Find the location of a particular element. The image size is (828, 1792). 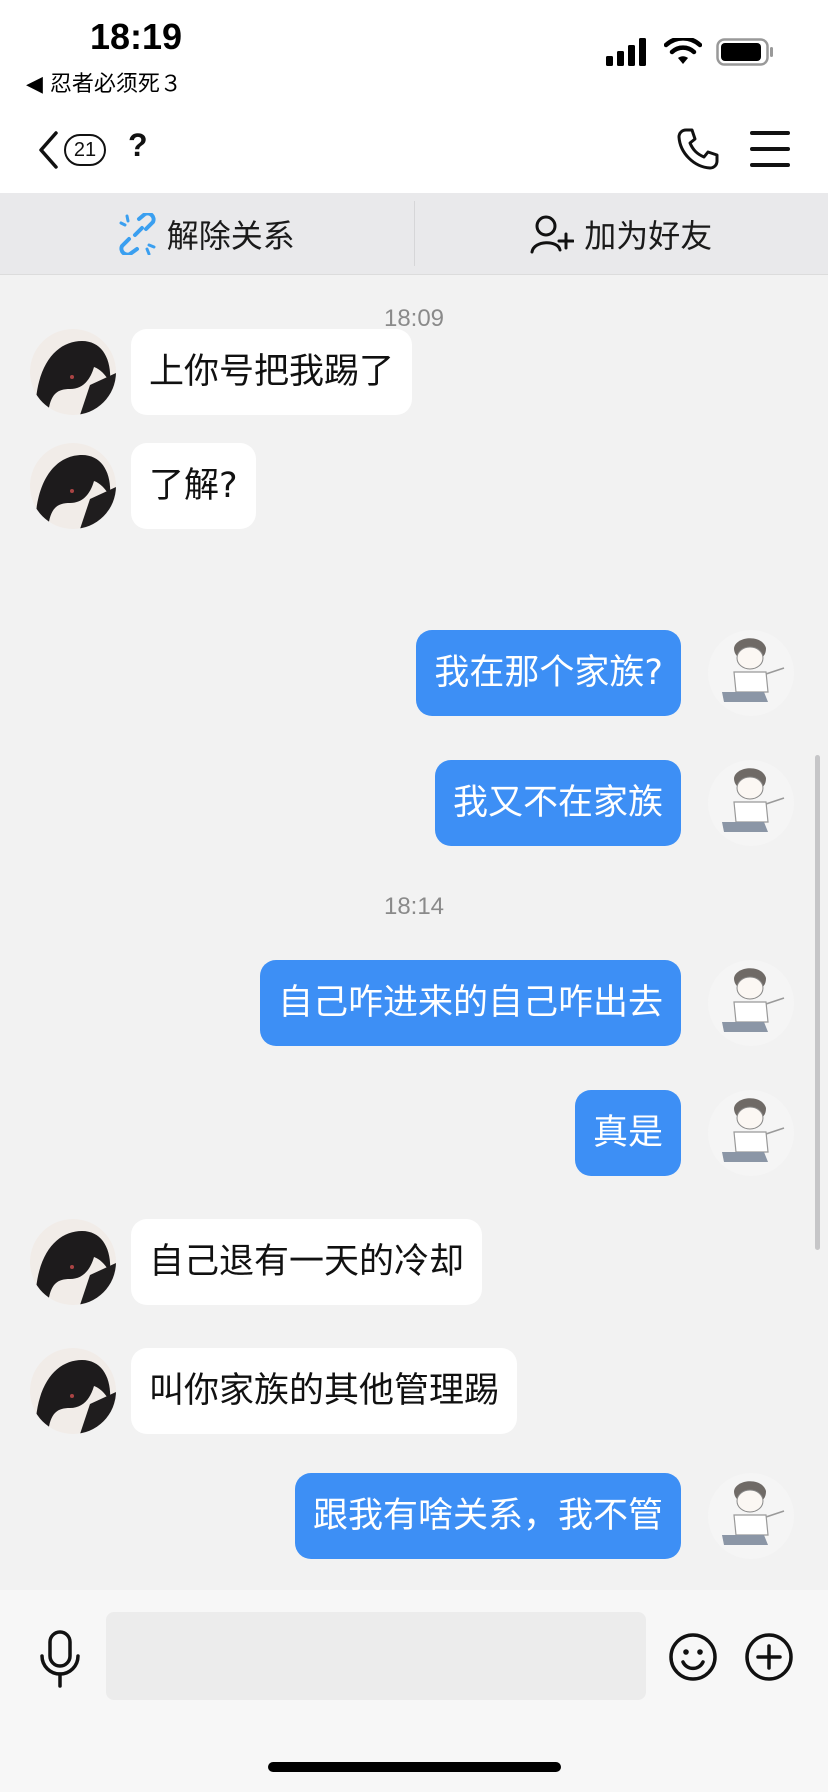

unlink-label: 解除关系 is located at coordinates (230, 235).